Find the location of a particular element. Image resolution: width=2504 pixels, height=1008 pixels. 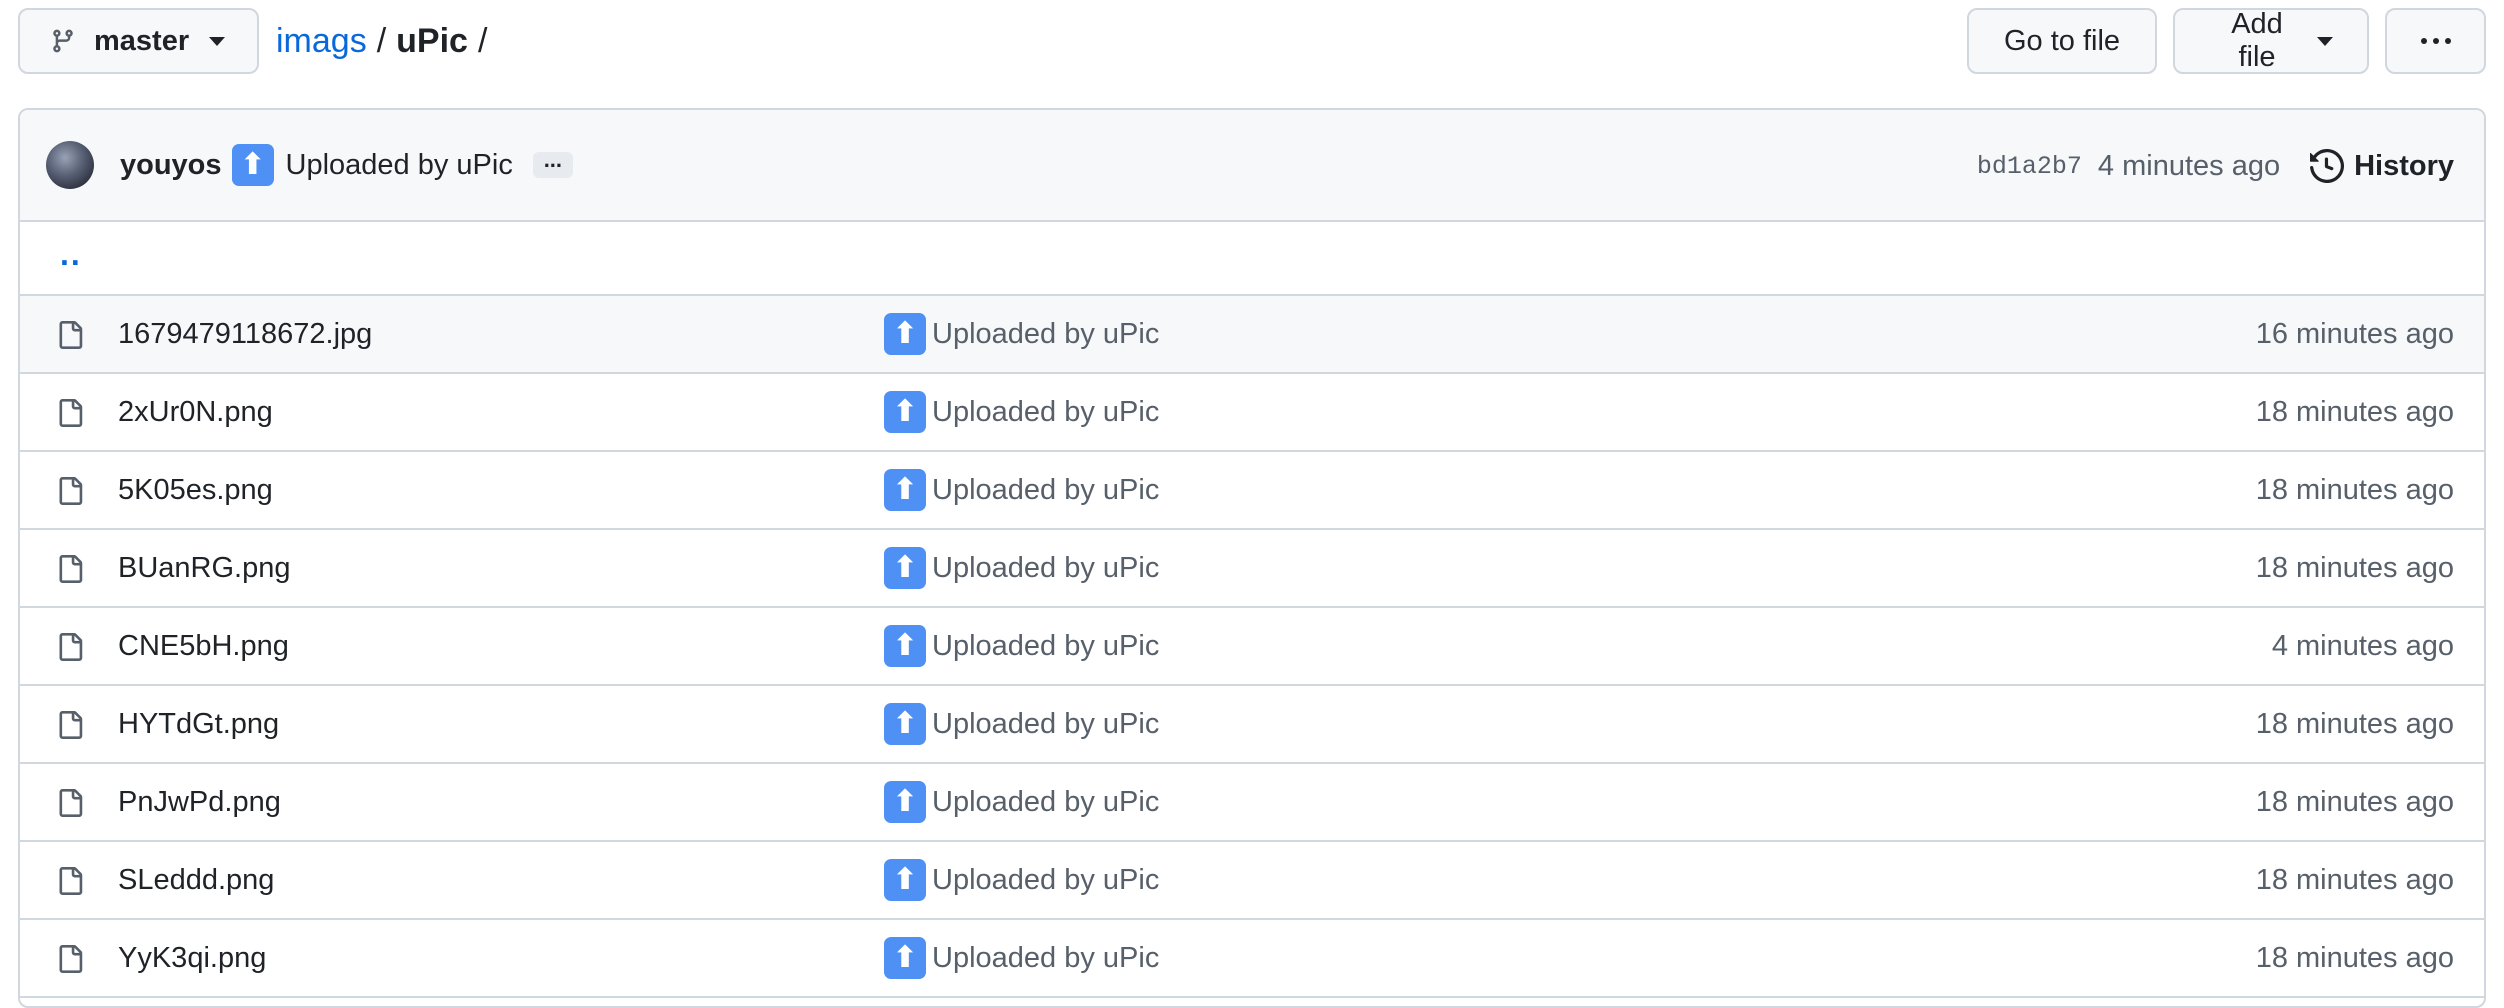

commit-message: Uploaded by uPic is located at coordinates (399, 165).